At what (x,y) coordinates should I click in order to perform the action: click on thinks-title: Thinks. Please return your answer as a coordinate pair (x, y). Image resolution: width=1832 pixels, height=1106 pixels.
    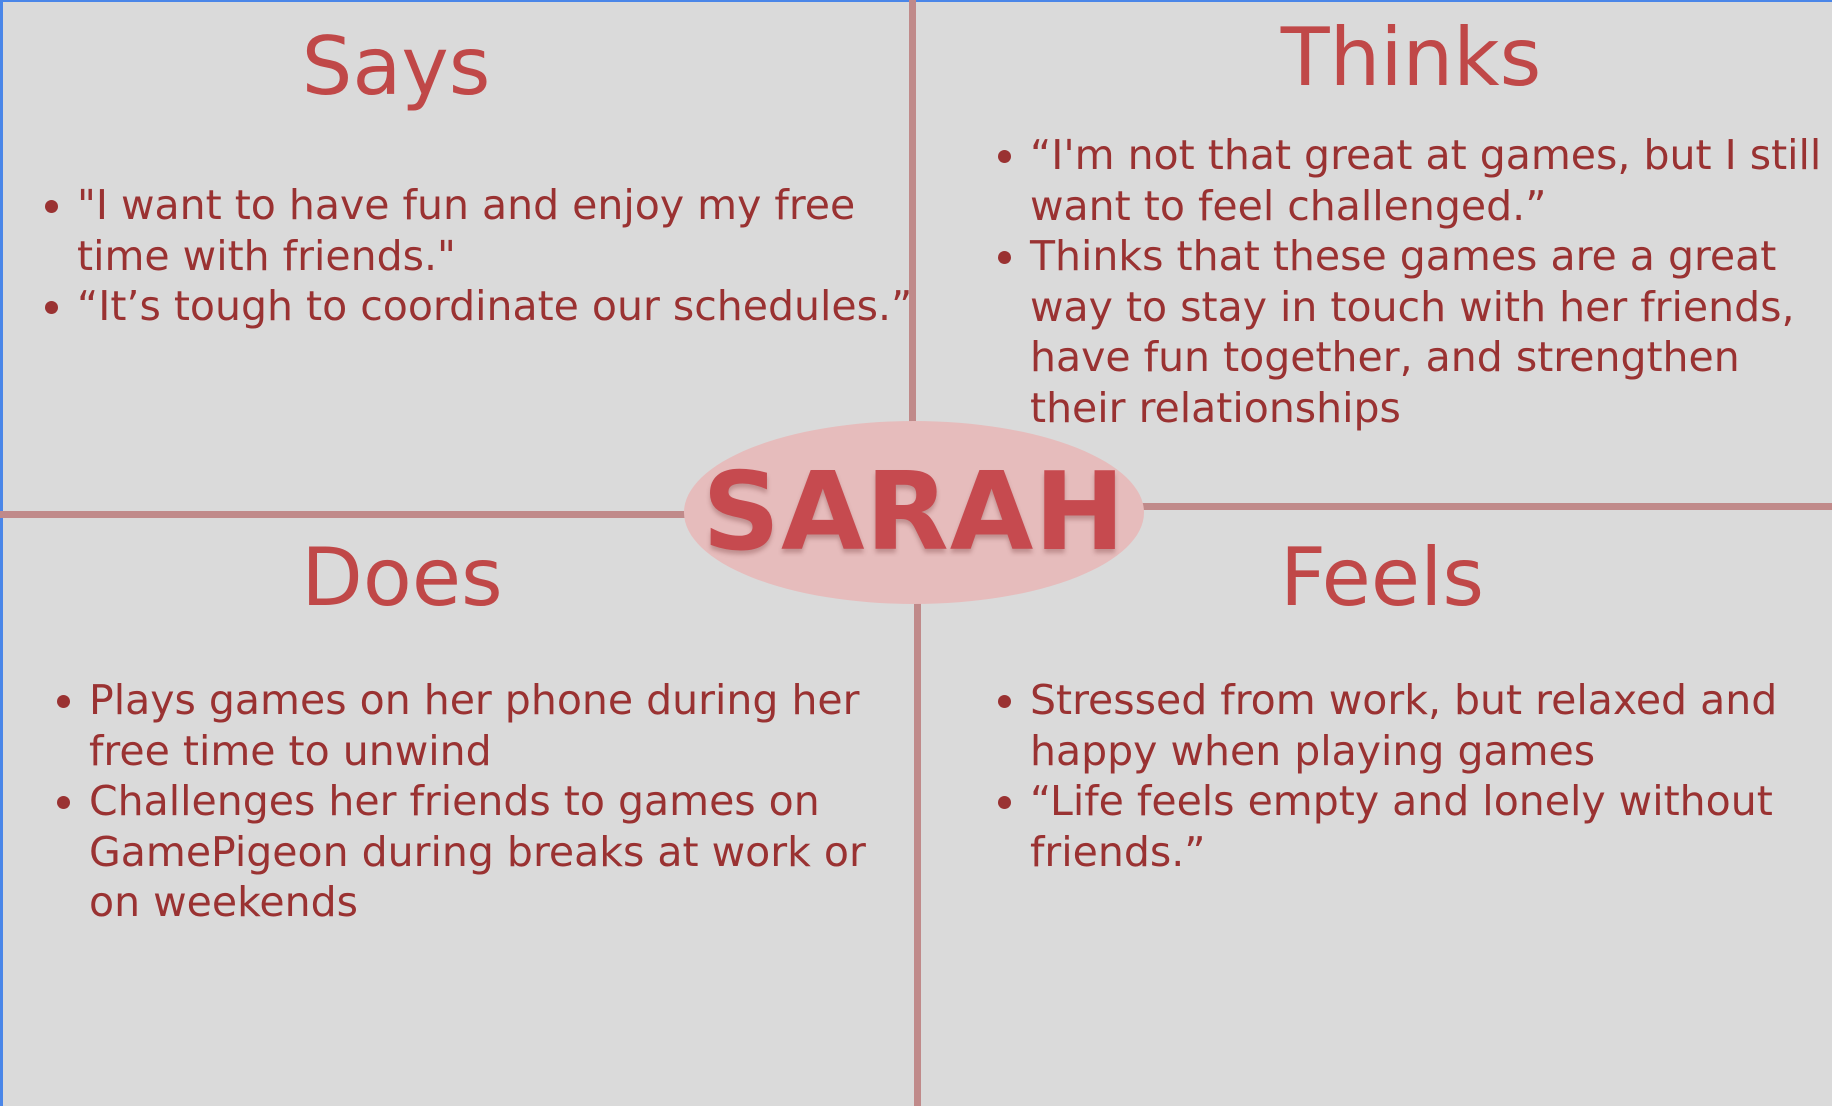
    Looking at the image, I should click on (1411, 57).